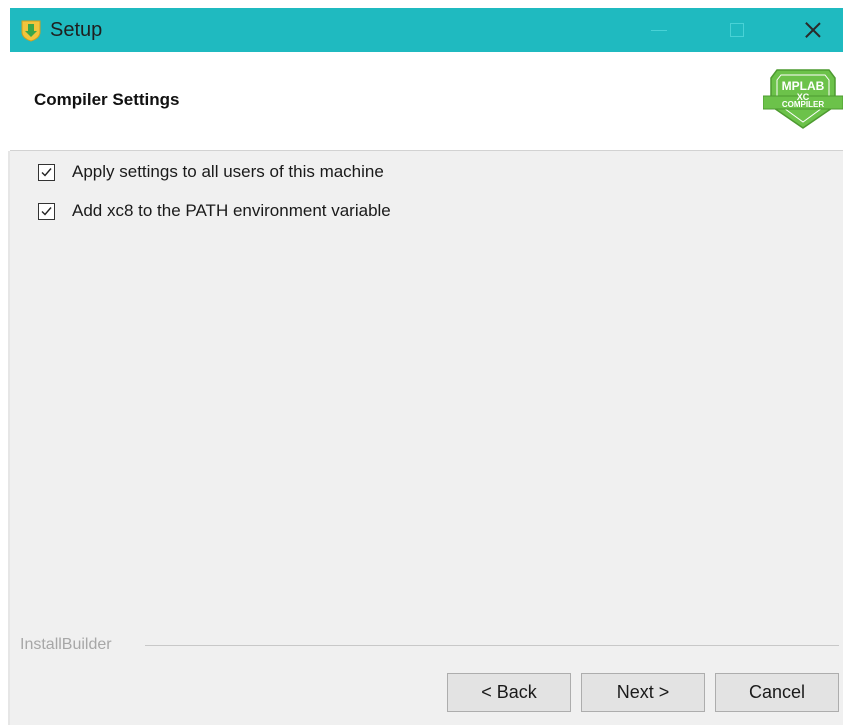 This screenshot has width=845, height=725. What do you see at coordinates (426, 30) in the screenshot?
I see `title-bar: Setup` at bounding box center [426, 30].